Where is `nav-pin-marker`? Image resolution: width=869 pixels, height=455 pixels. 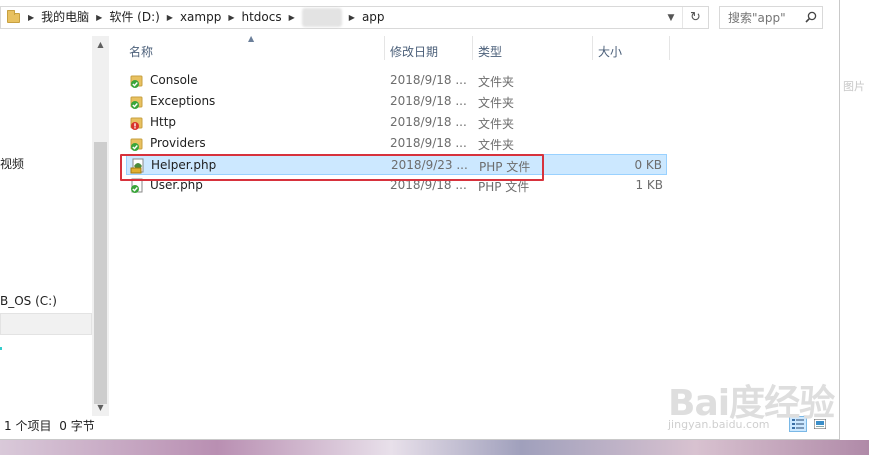
nav-pin-marker is located at coordinates (1, 348).